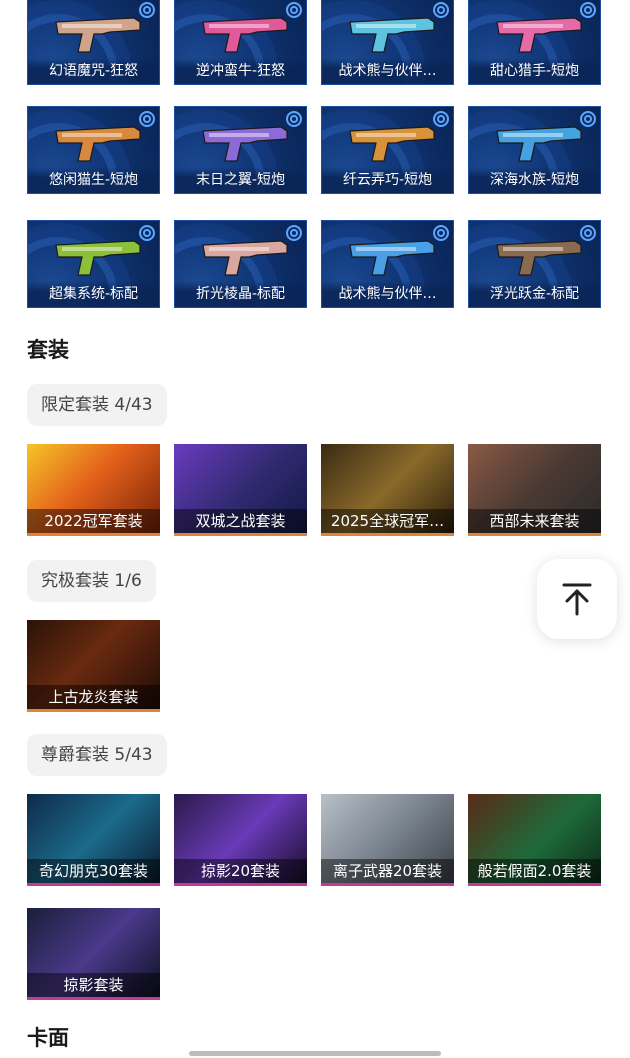 The image size is (630, 1058). I want to click on skin-row-3: 超集系统-标配 折光棱晶-标配 战术熊与伙伴… 浮光跃金-标配, so click(314, 264).